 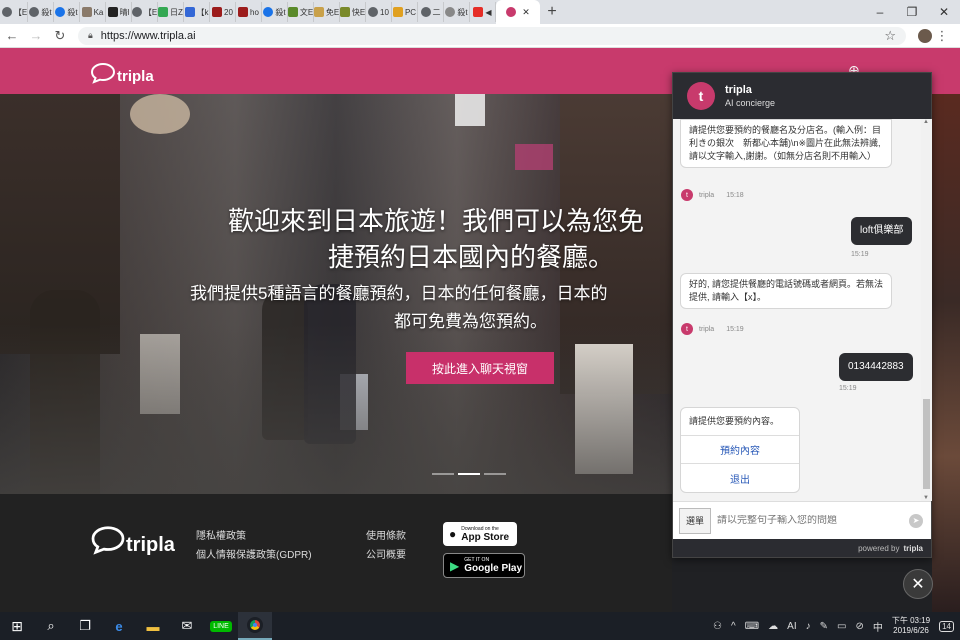 What do you see at coordinates (386, 553) in the screenshot?
I see `company-link: 公司概要` at bounding box center [386, 553].